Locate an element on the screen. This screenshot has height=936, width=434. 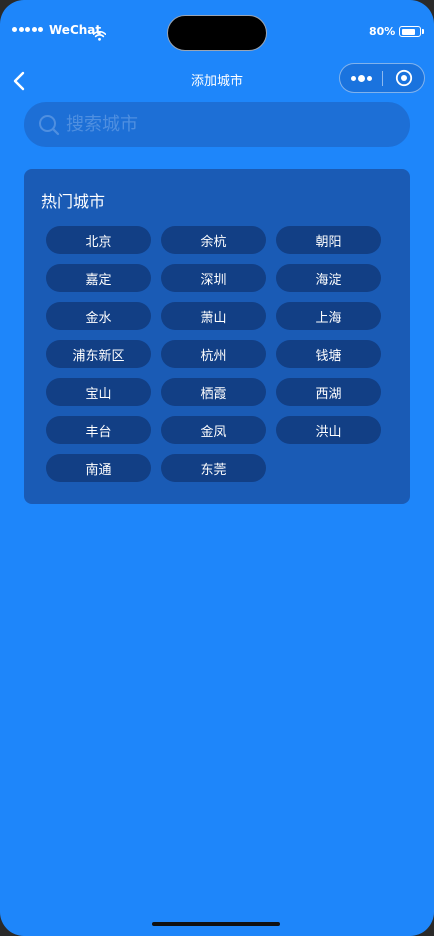
miniprogram-capsule is located at coordinates (382, 78).